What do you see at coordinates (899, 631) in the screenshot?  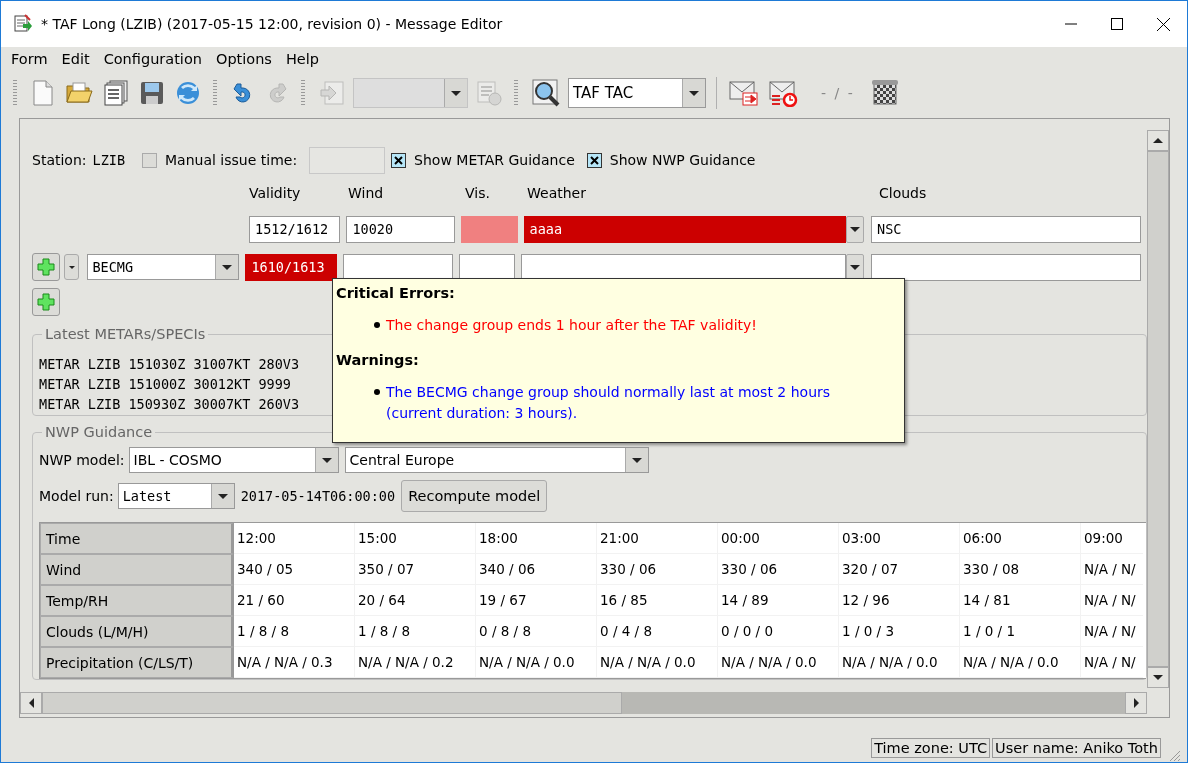 I see `table-cell: 1 / 0 / 3` at bounding box center [899, 631].